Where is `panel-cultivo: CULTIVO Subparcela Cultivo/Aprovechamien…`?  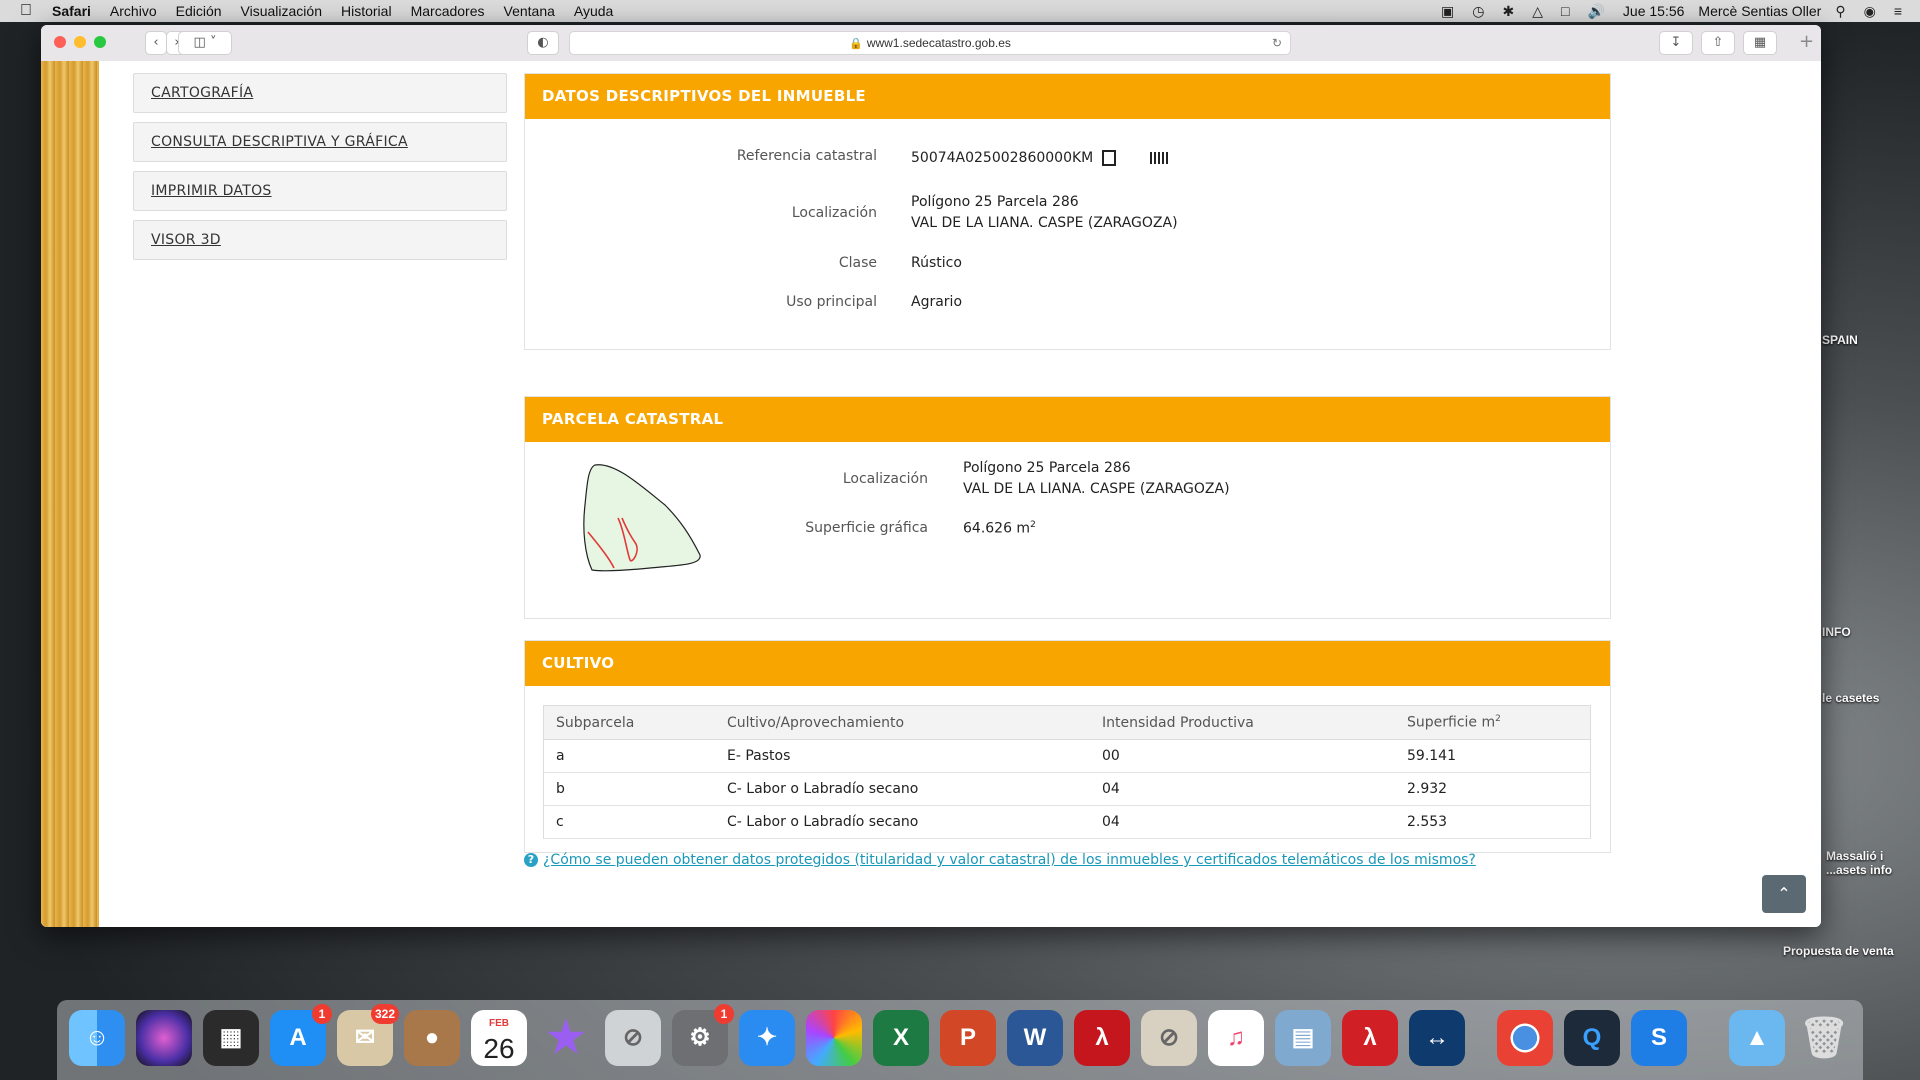 panel-cultivo: CULTIVO Subparcela Cultivo/Aprovechamien… is located at coordinates (1067, 746).